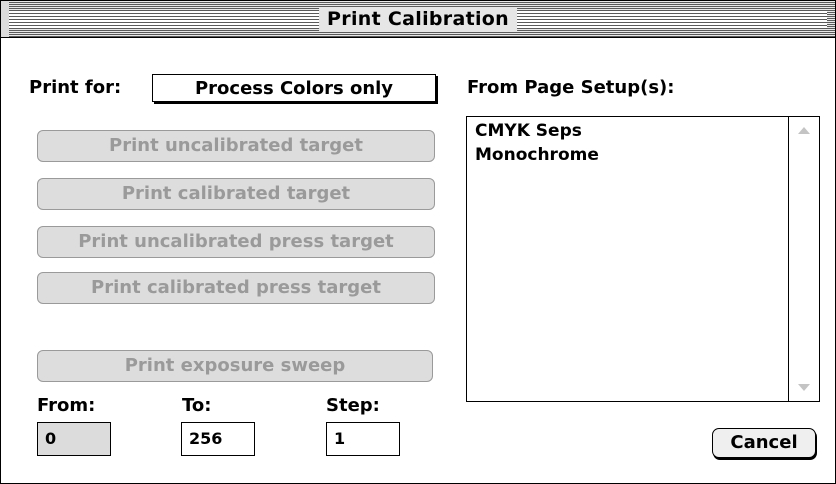 The width and height of the screenshot is (836, 484). I want to click on to-field: 256, so click(218, 439).